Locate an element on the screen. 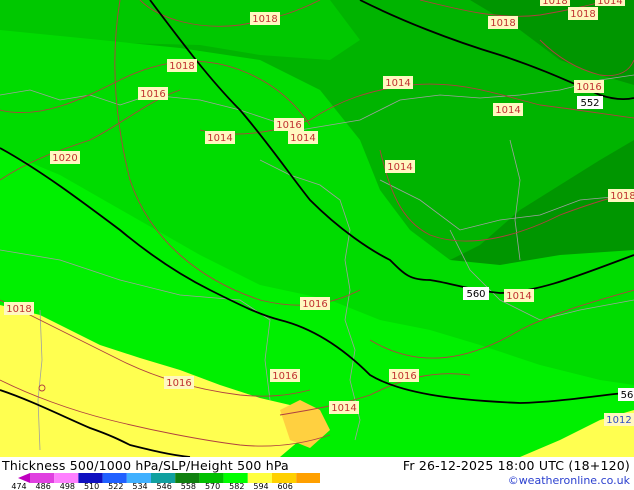 The width and height of the screenshot is (634, 490). legend-tick-label: 594 is located at coordinates (260, 486).